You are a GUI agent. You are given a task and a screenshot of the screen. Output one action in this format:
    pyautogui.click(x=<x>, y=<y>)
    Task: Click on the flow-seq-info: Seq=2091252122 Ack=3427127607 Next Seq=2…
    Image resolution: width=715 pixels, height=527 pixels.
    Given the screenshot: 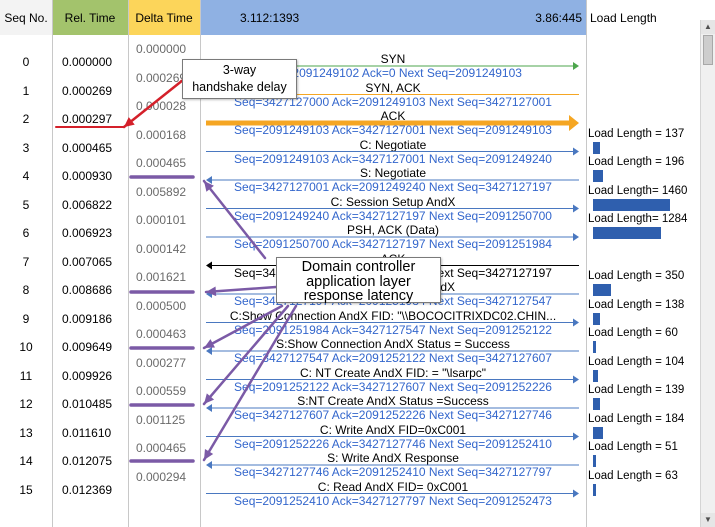 What is the action you would take?
    pyautogui.click(x=393, y=386)
    